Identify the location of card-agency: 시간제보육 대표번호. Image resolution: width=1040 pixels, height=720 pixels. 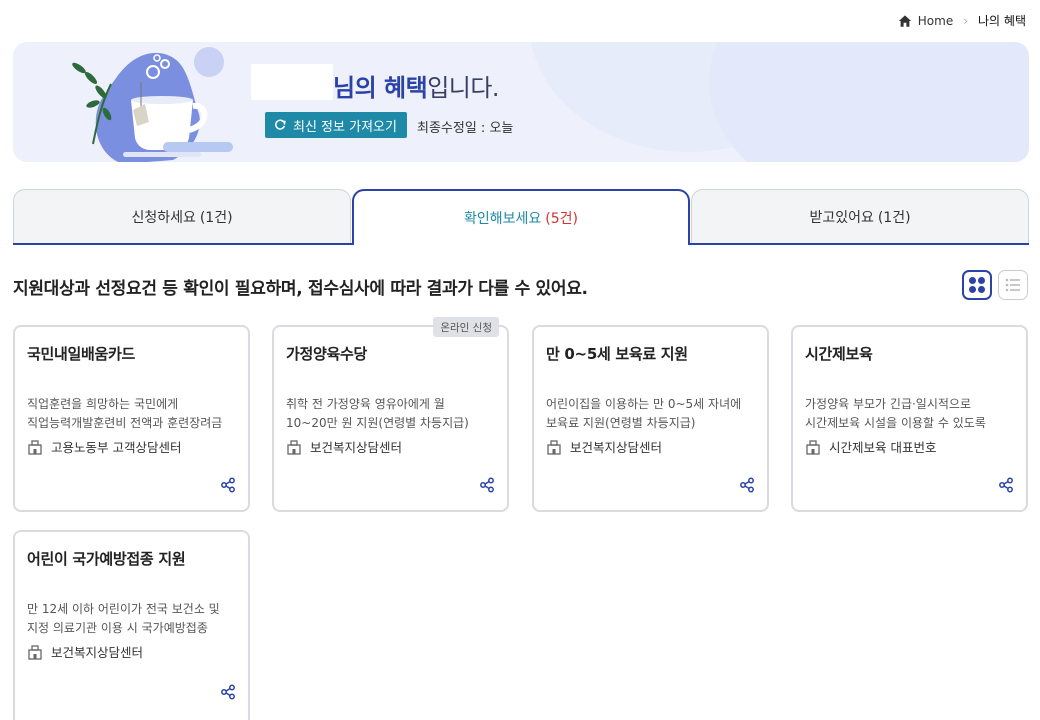
(870, 446).